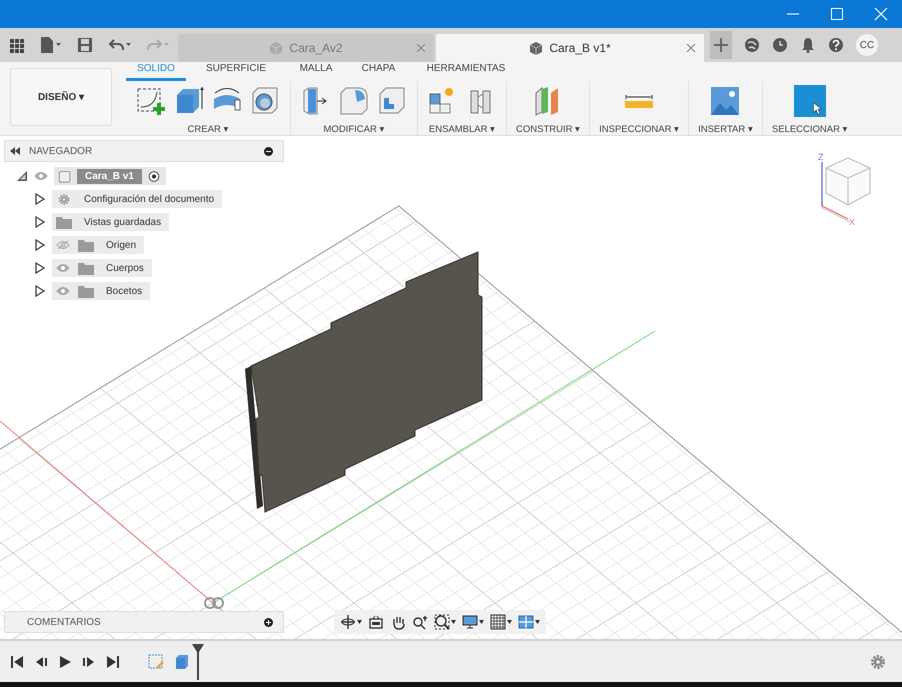 This screenshot has width=902, height=687. I want to click on app-grid-icon, so click(17, 45).